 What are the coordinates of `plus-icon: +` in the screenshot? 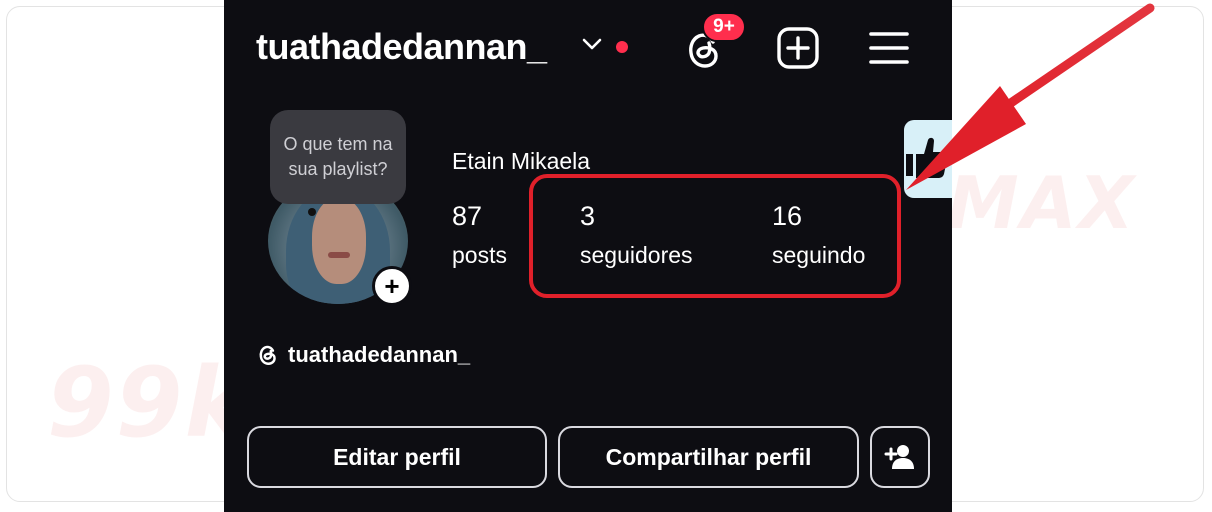 It's located at (392, 286).